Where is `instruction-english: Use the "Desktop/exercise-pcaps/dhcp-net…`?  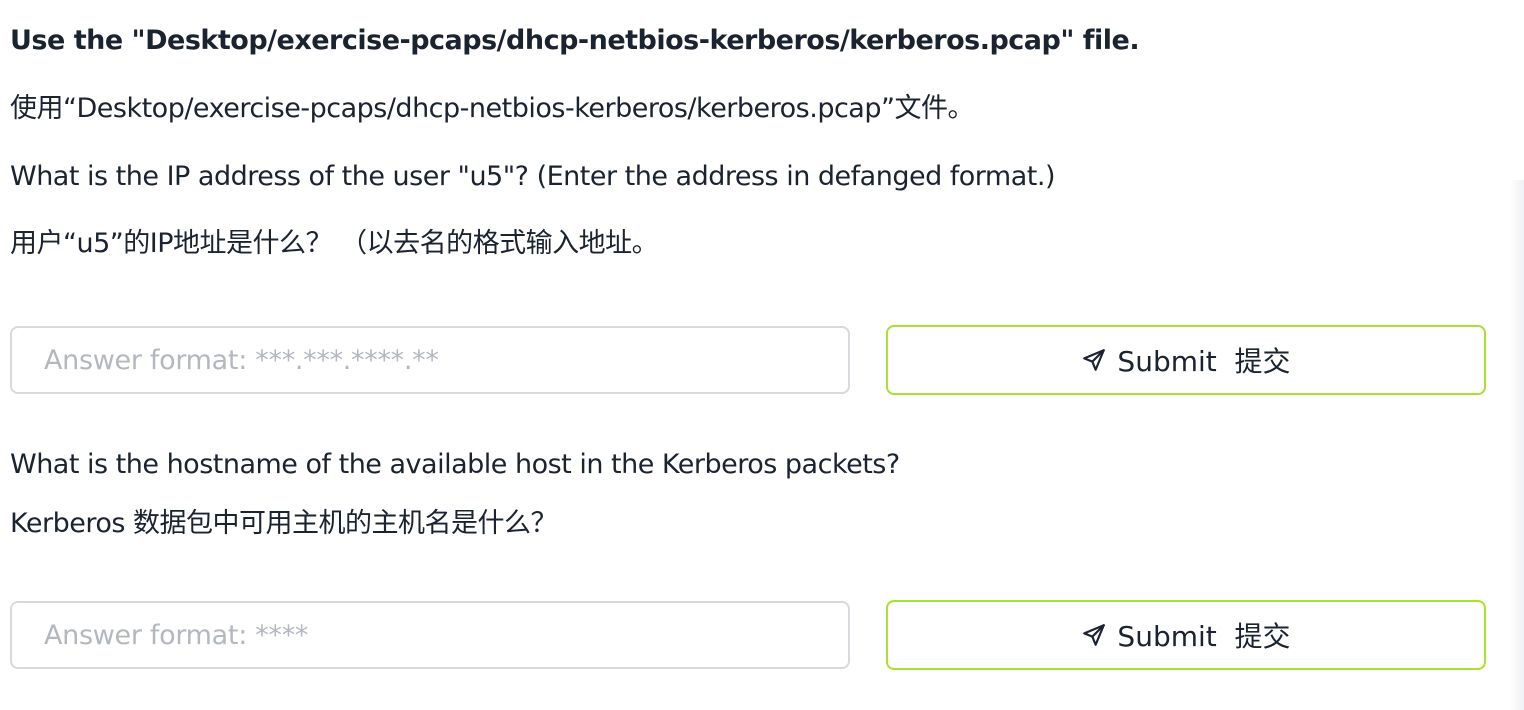
instruction-english: Use the "Desktop/exercise-pcaps/dhcp-net… is located at coordinates (575, 40).